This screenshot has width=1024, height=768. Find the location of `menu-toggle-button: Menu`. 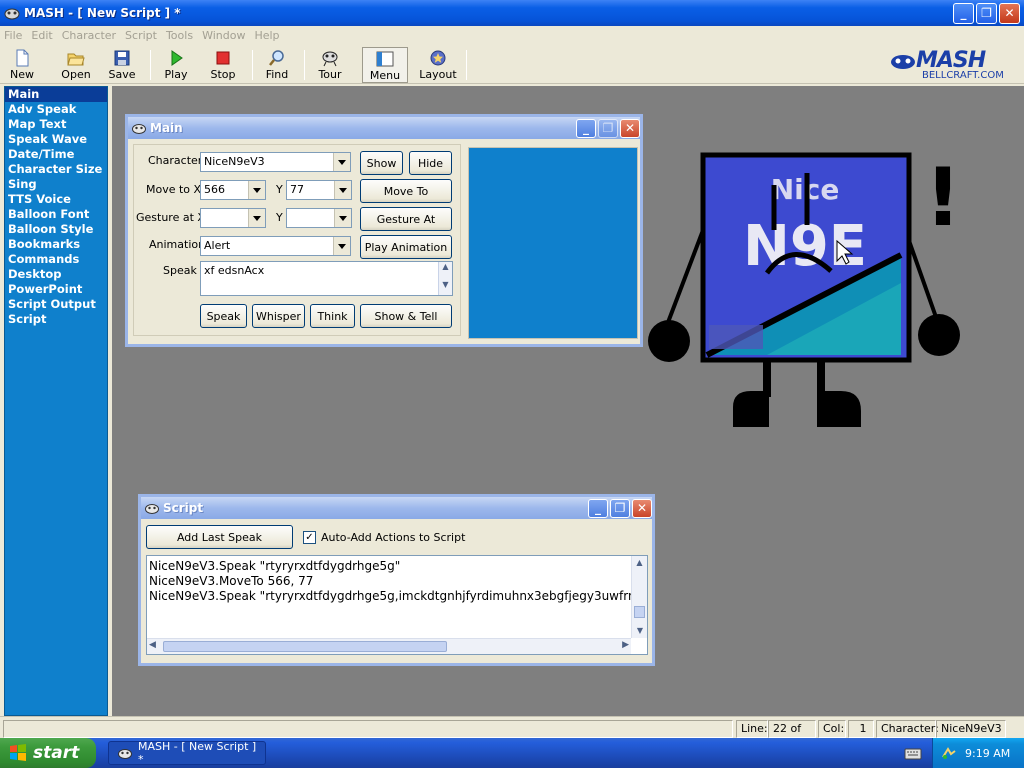

menu-toggle-button: Menu is located at coordinates (385, 65).